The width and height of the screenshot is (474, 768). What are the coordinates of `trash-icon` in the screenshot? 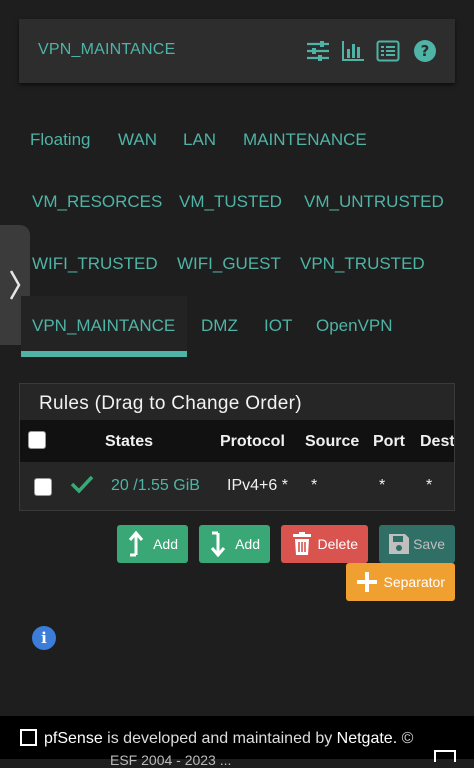 It's located at (302, 544).